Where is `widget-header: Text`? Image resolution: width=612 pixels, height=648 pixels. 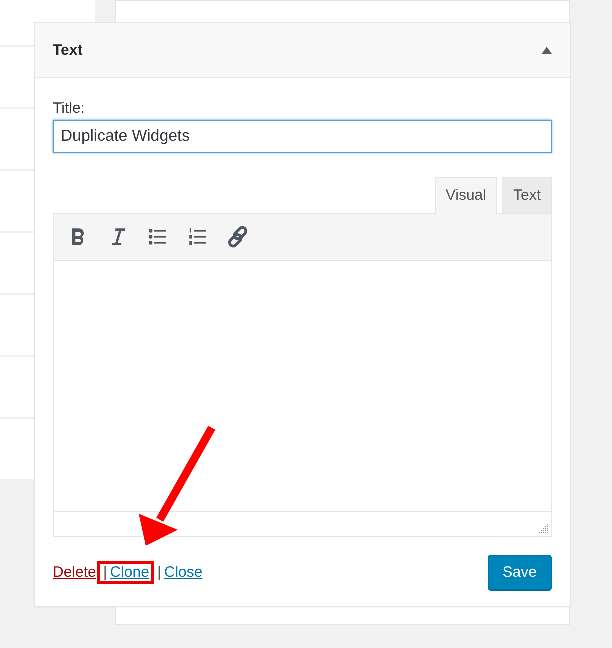 widget-header: Text is located at coordinates (302, 50).